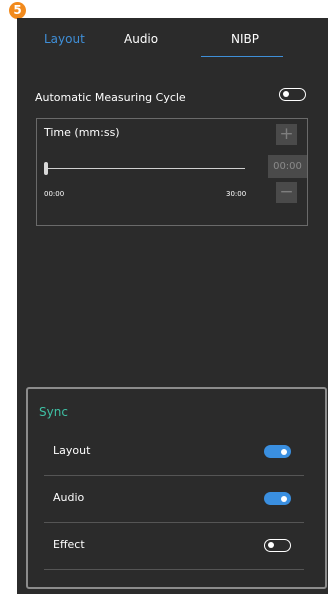 The image size is (328, 594). I want to click on sync-layout-label: Layout, so click(72, 450).